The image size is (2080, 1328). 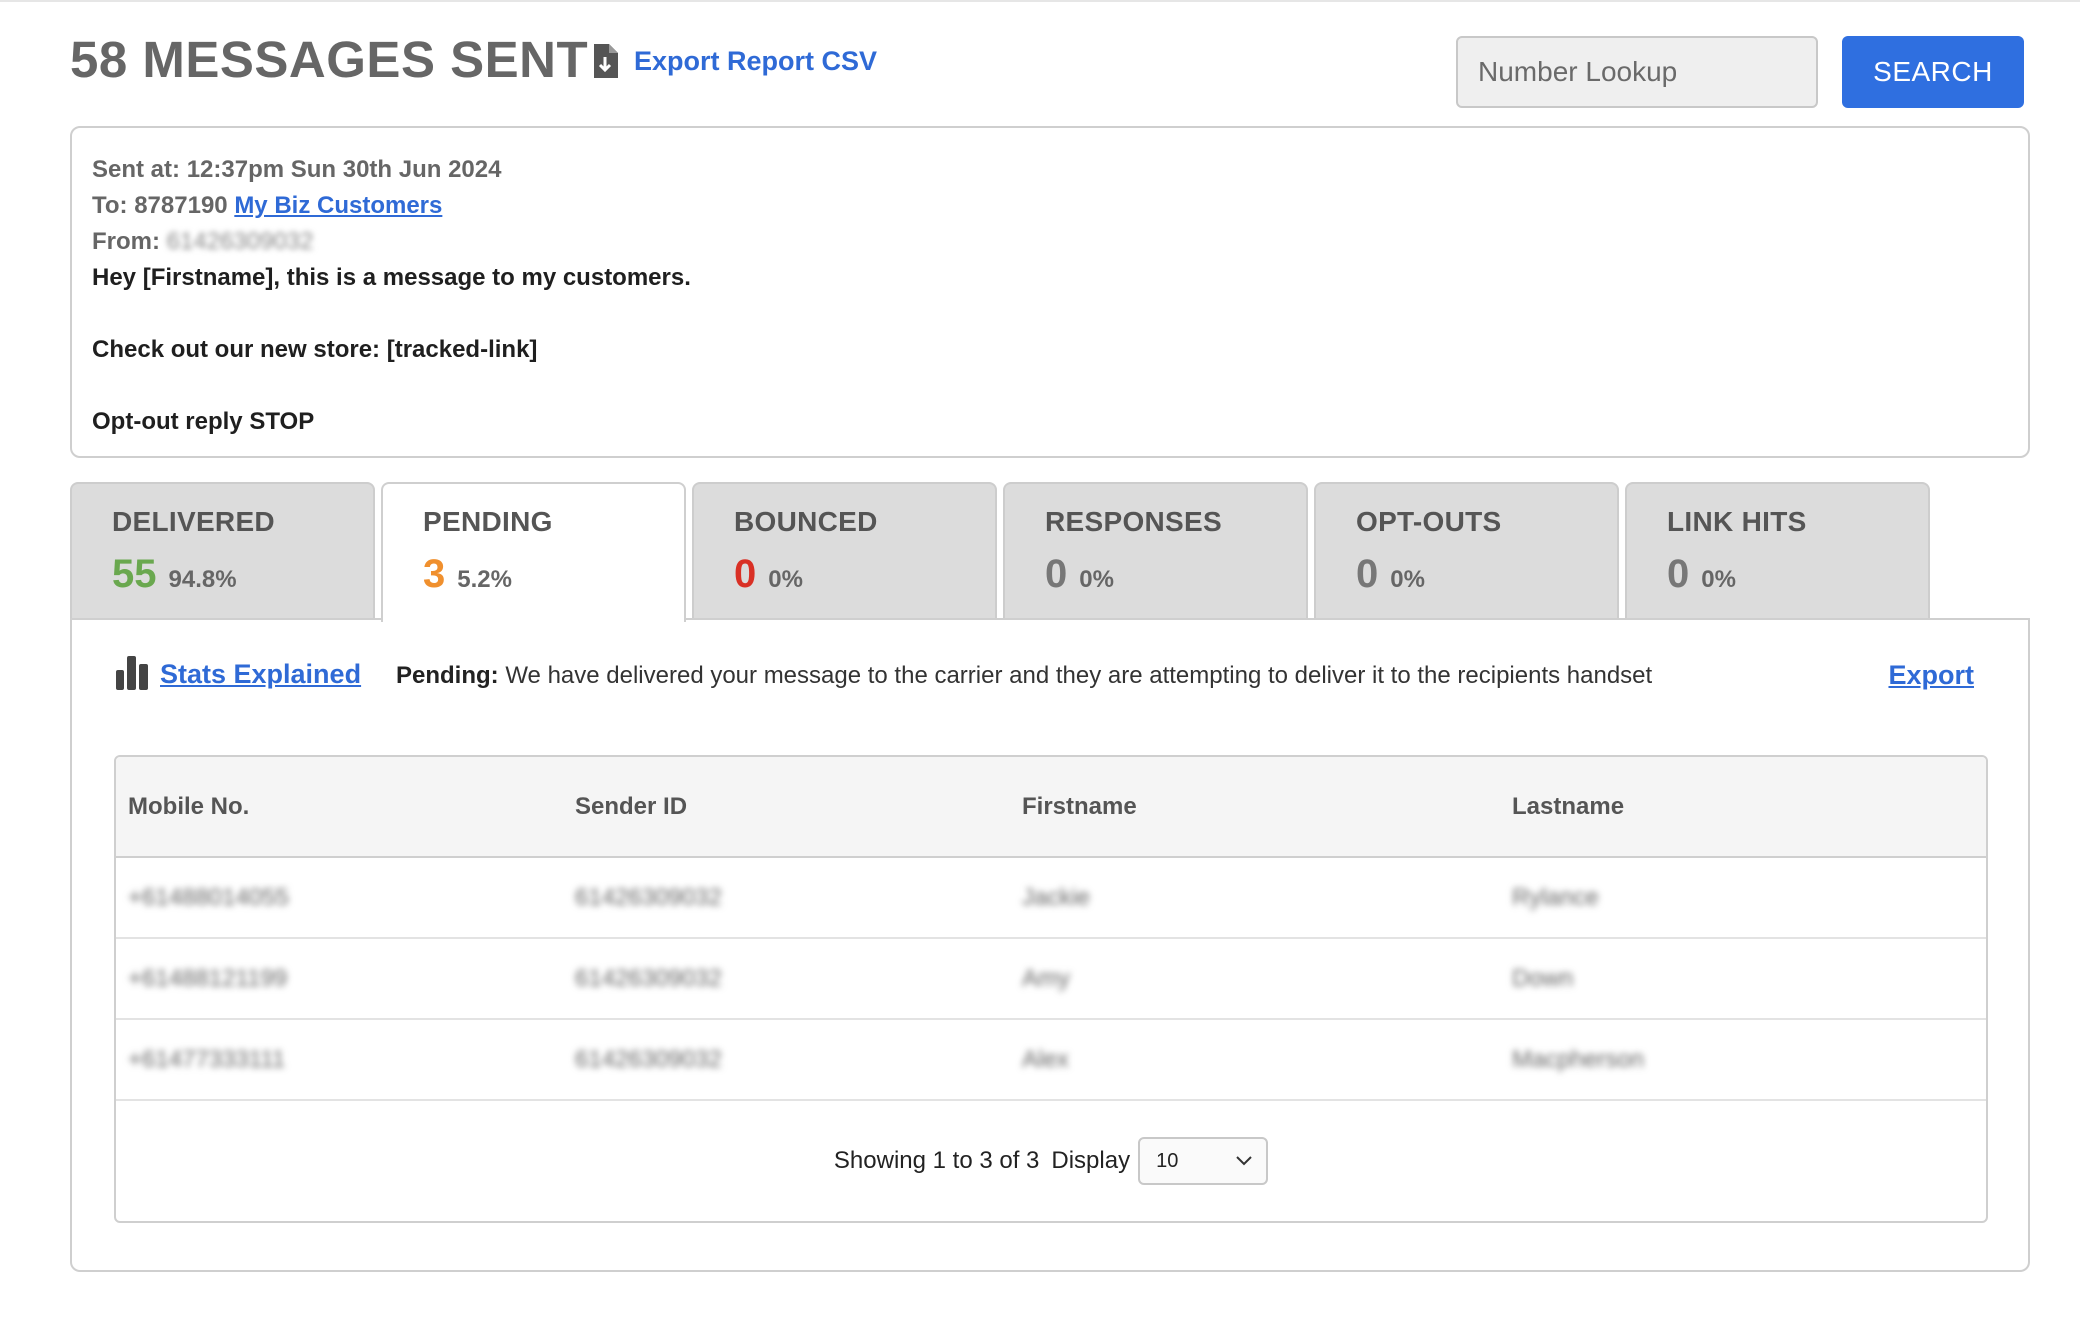 What do you see at coordinates (488, 521) in the screenshot?
I see `tab-title: PENDING` at bounding box center [488, 521].